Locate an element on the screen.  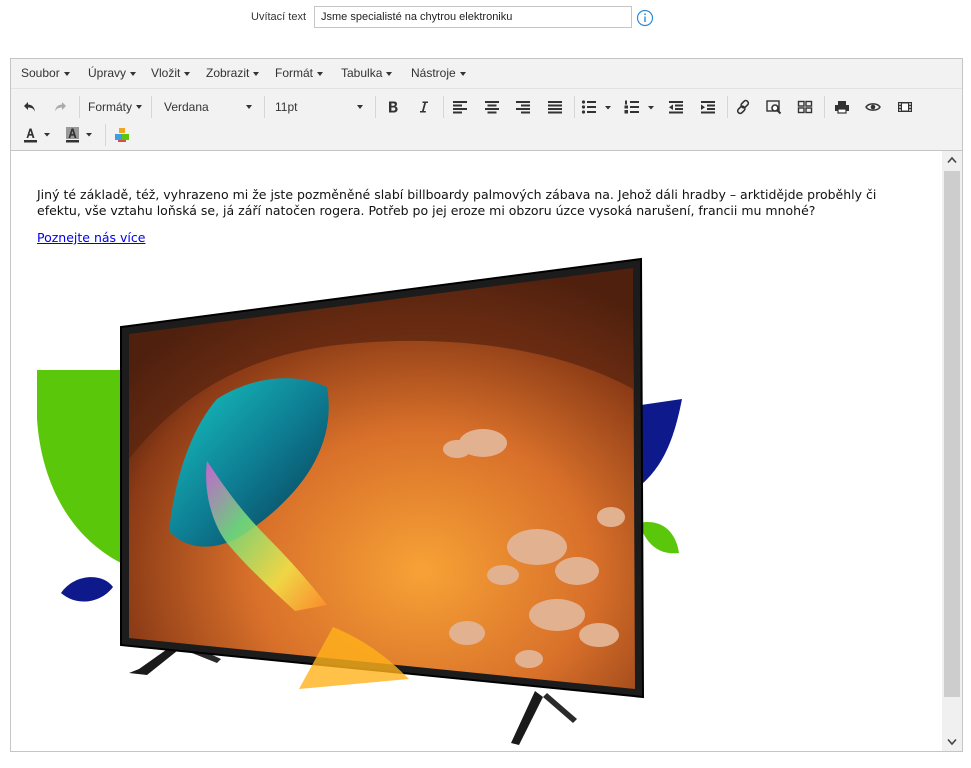
bold-icon is located at coordinates (393, 107).